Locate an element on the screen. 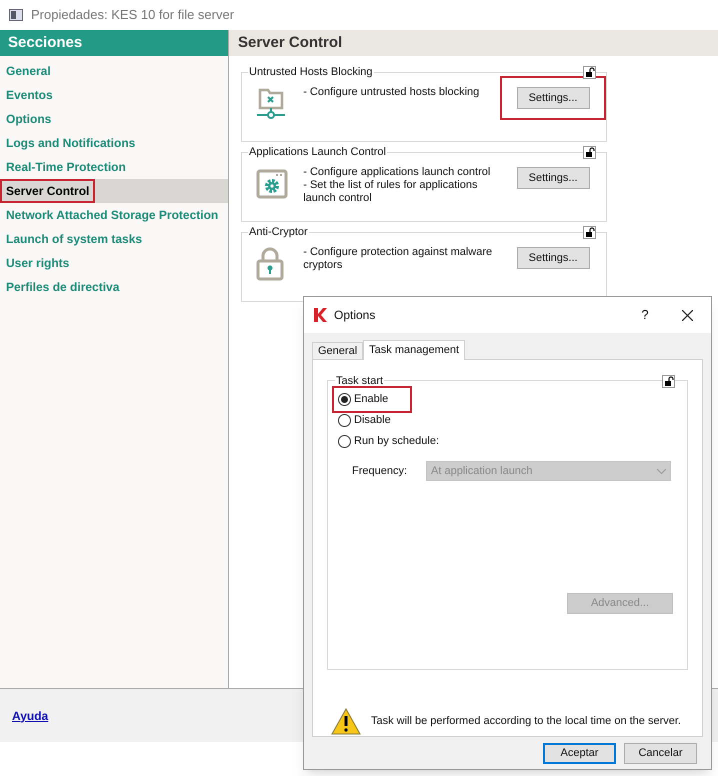 The width and height of the screenshot is (718, 776). panel-header: Server Control is located at coordinates (473, 43).